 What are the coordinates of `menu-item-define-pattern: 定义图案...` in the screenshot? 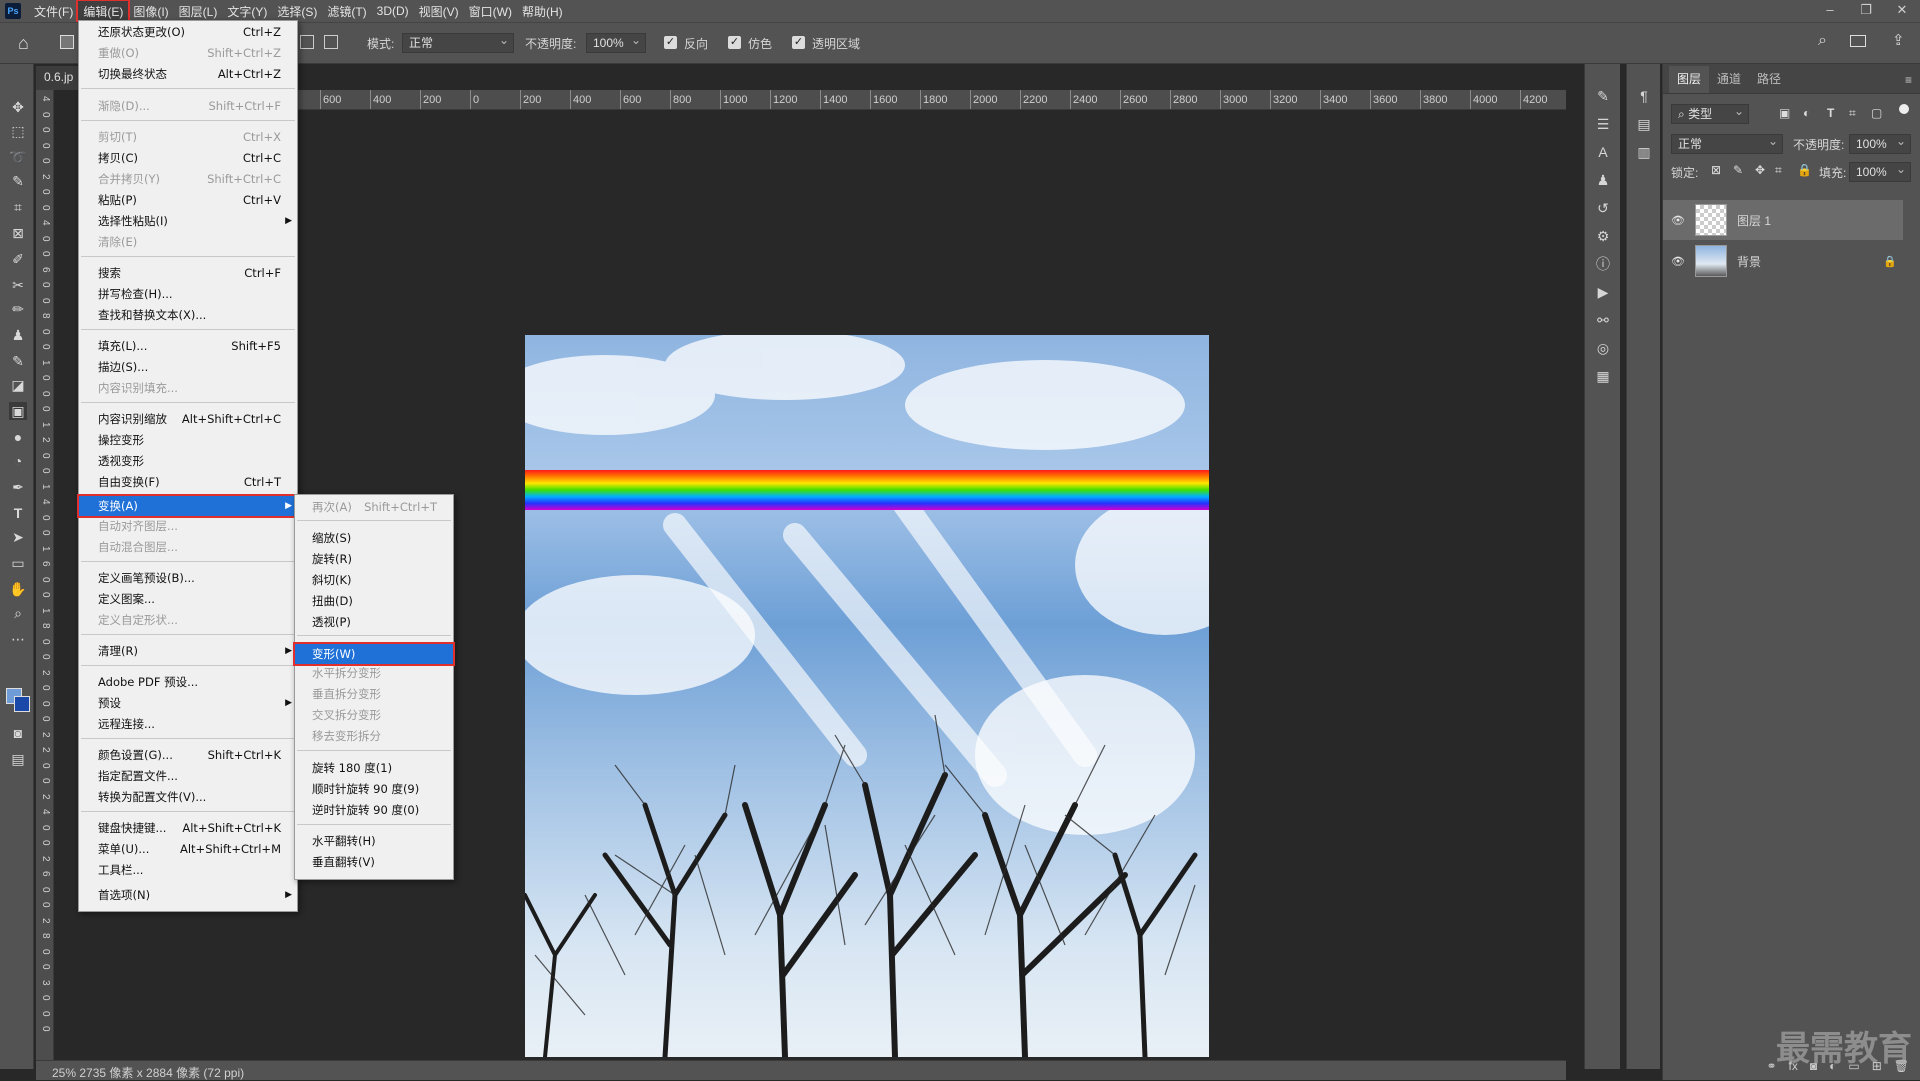 It's located at (188, 599).